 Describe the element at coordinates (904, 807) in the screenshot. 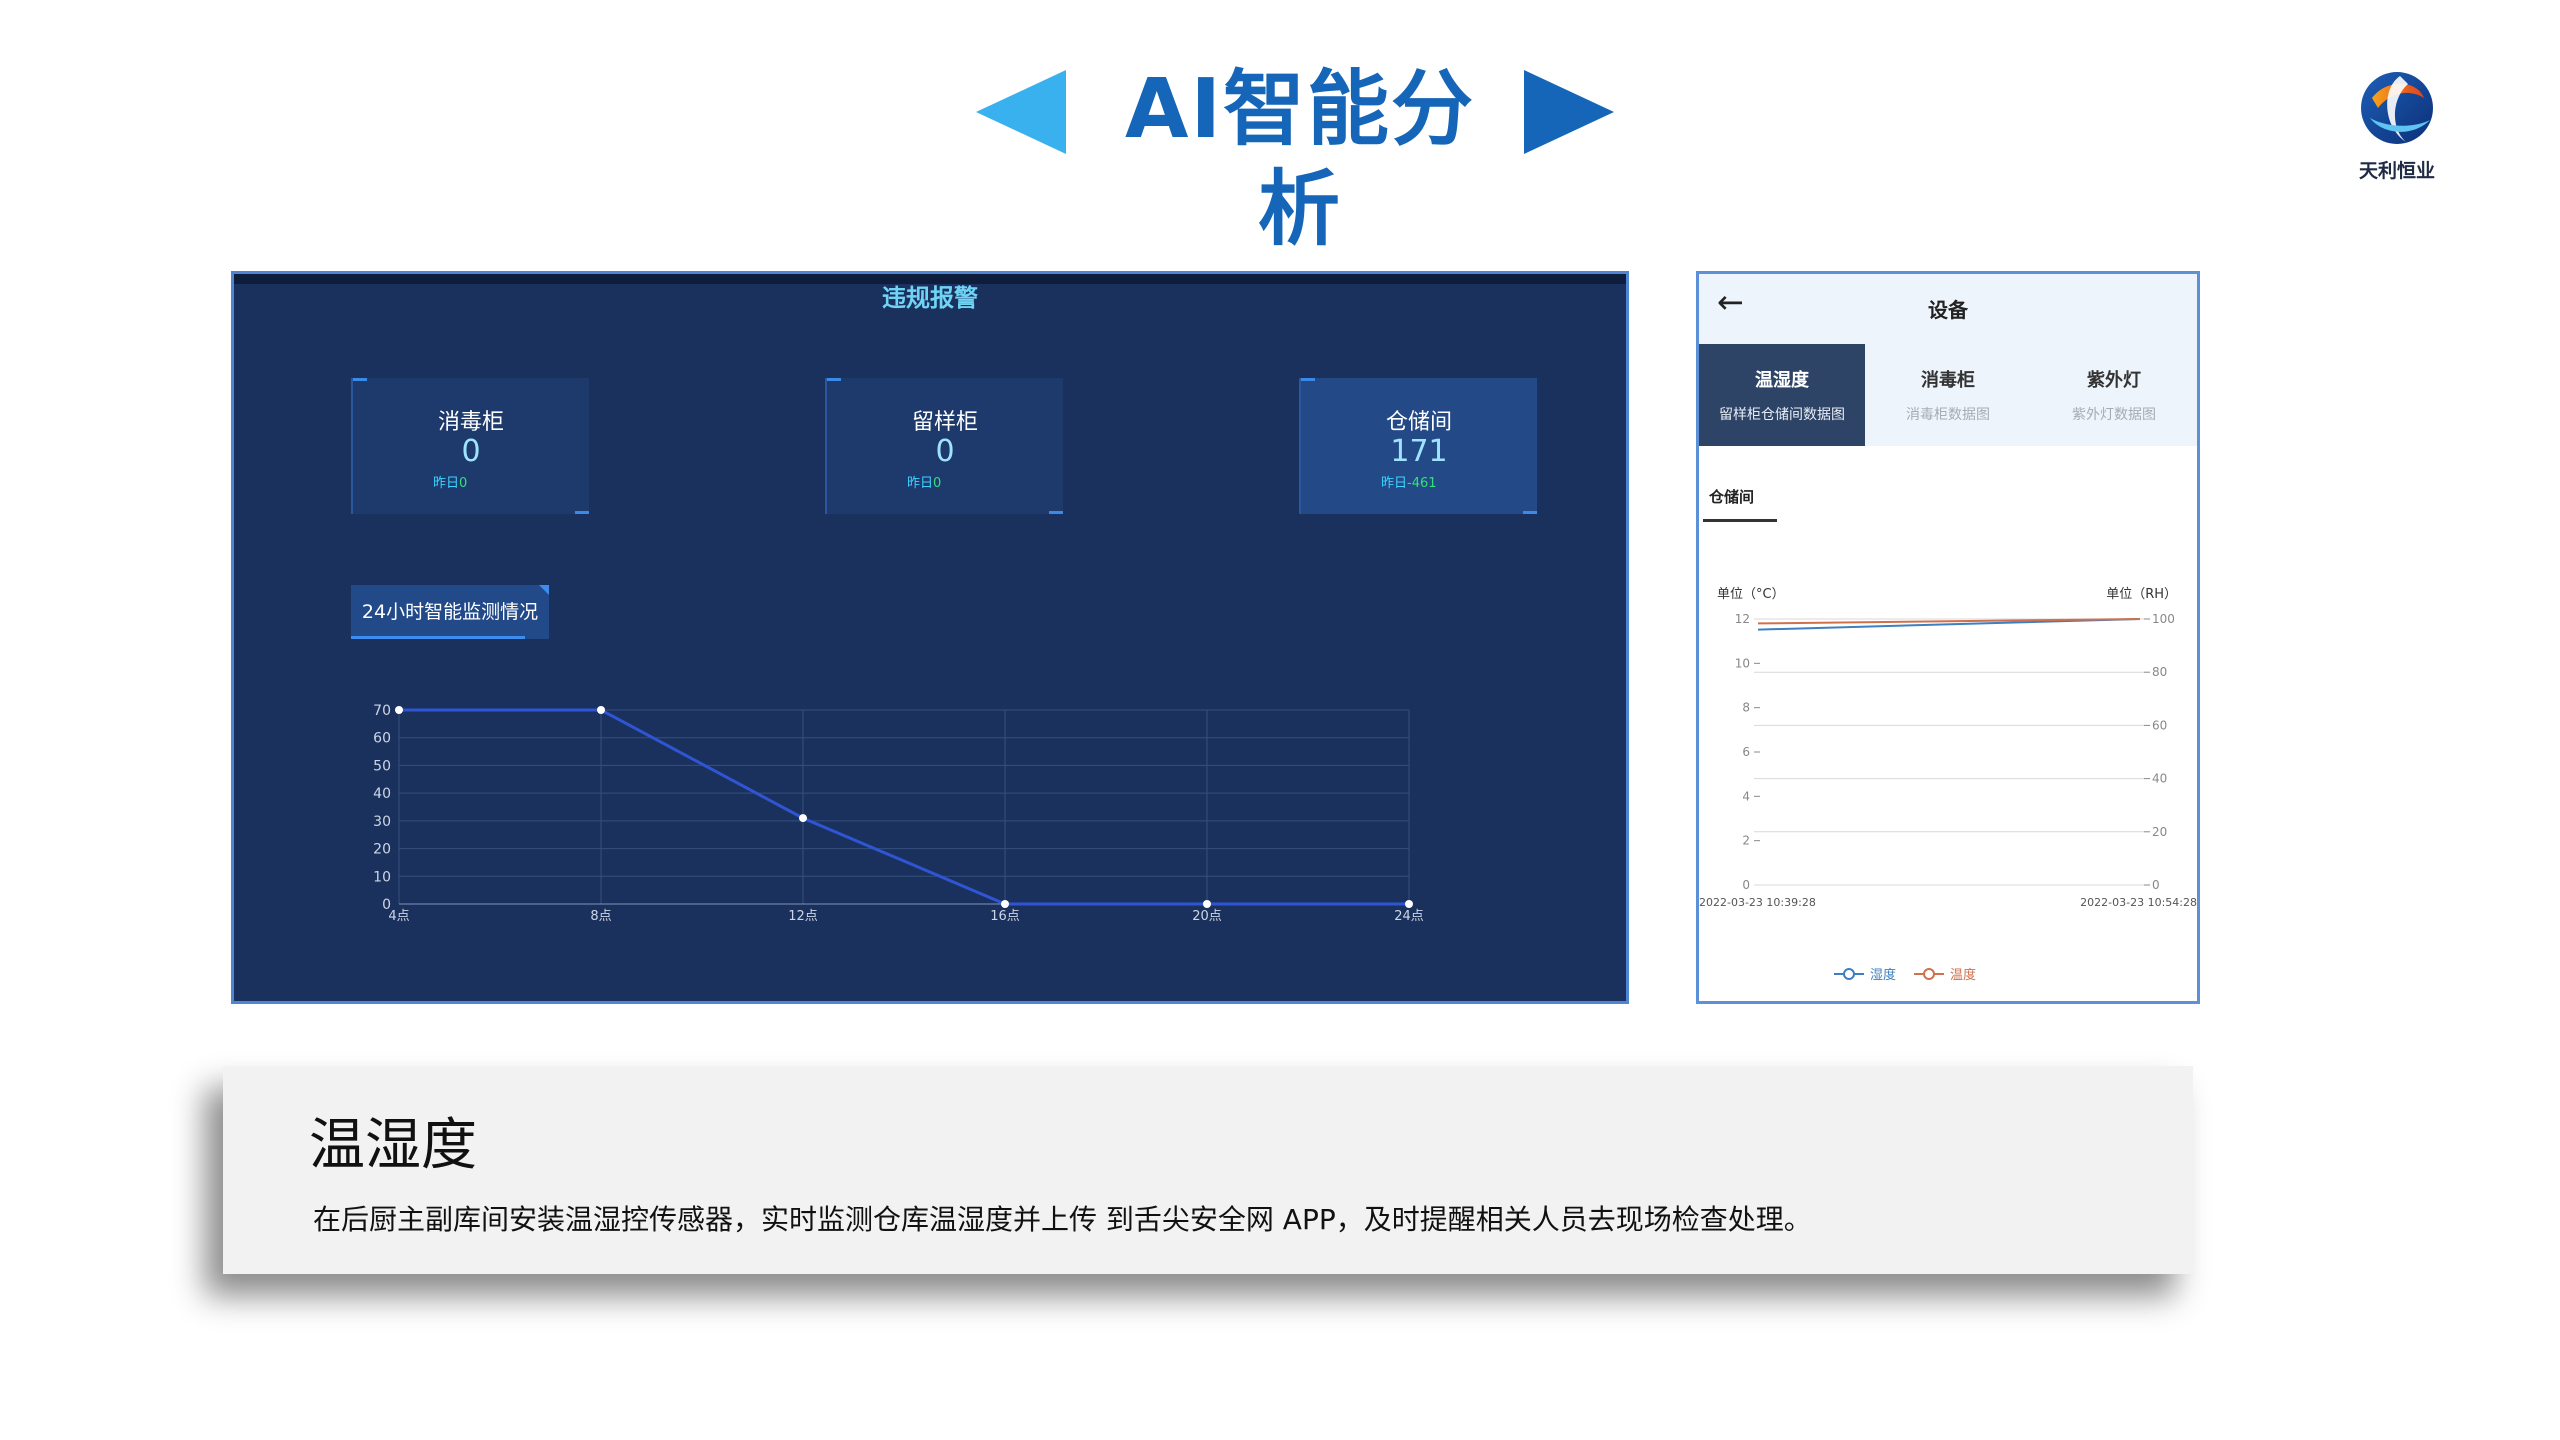

I see `chart-series-line` at that location.